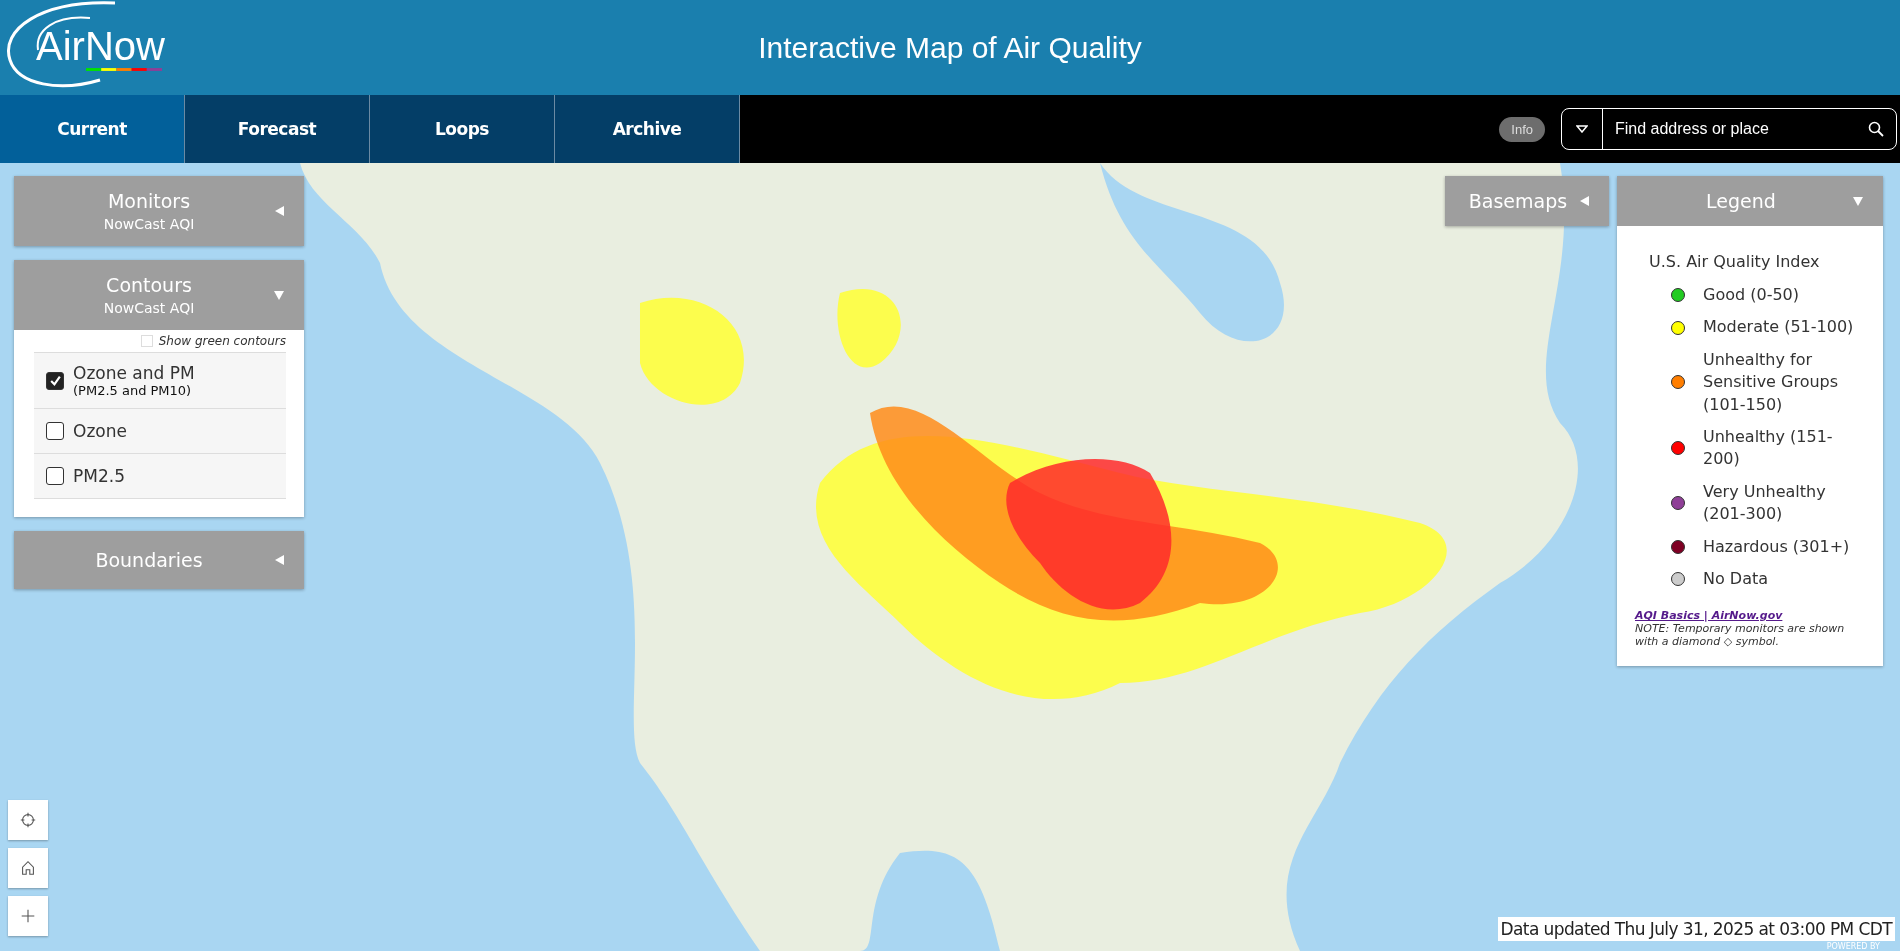 This screenshot has height=951, width=1900. I want to click on attribution-text: POWERED BY, so click(1853, 946).